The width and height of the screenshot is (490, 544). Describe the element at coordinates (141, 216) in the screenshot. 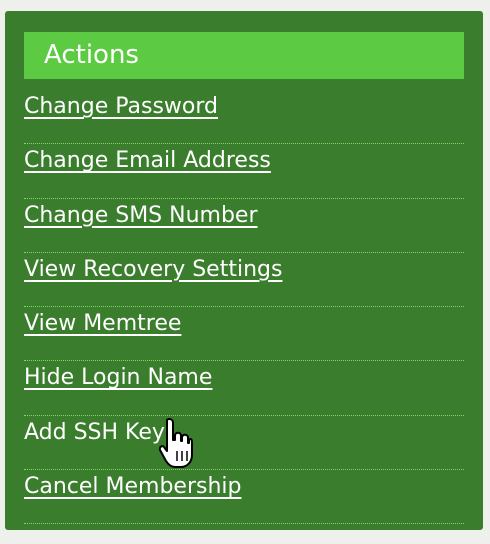

I see `change-sms-number-link: Change SMS Number` at that location.